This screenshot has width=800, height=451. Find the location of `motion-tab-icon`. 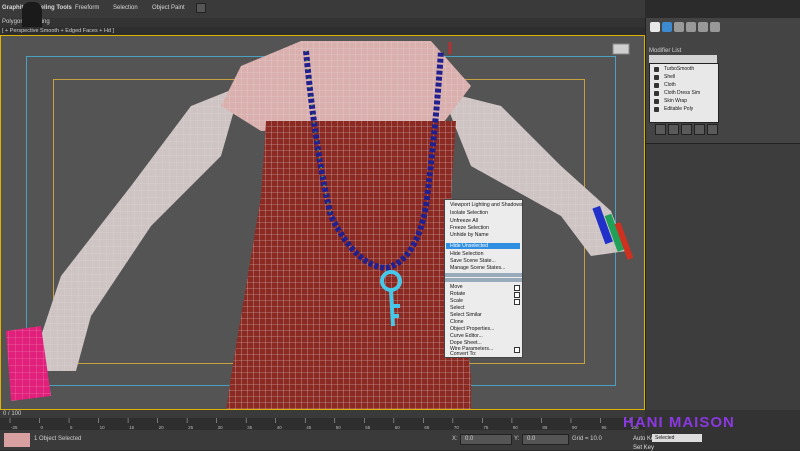

motion-tab-icon is located at coordinates (691, 27).